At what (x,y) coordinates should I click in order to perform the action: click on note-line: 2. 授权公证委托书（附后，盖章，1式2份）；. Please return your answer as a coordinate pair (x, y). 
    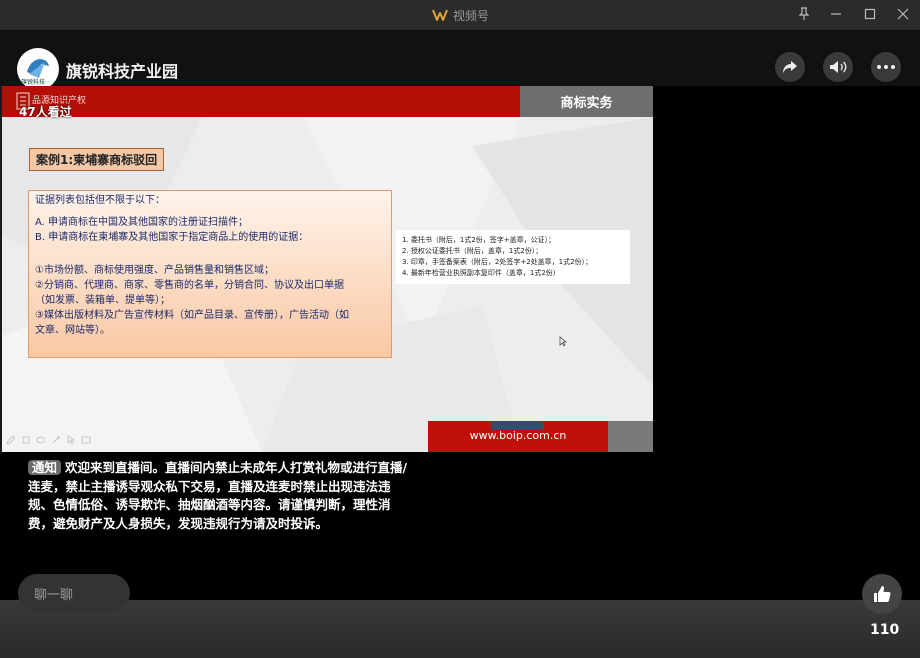
    Looking at the image, I should click on (472, 251).